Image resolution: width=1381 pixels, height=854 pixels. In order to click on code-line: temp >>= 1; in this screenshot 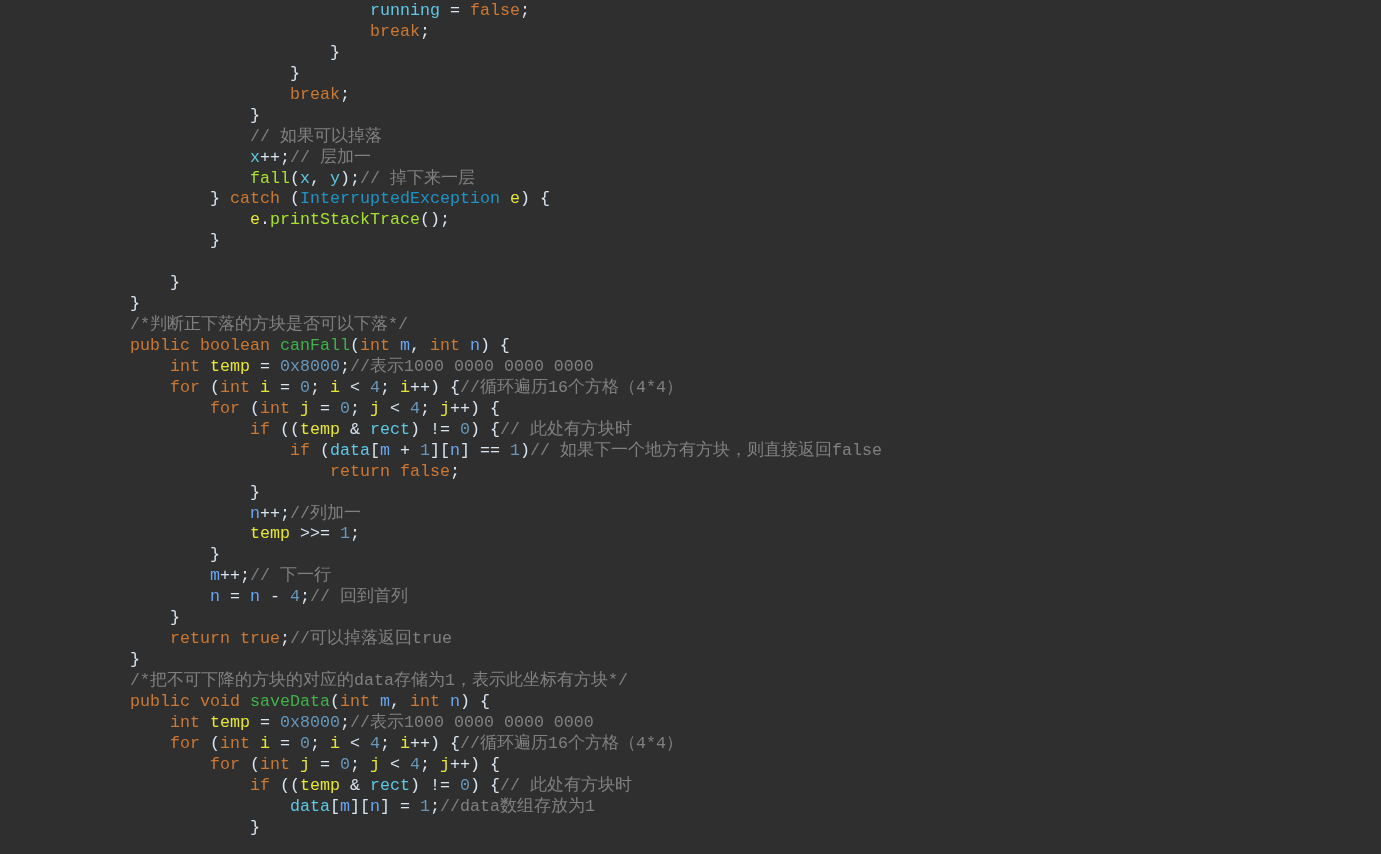, I will do `click(305, 535)`.